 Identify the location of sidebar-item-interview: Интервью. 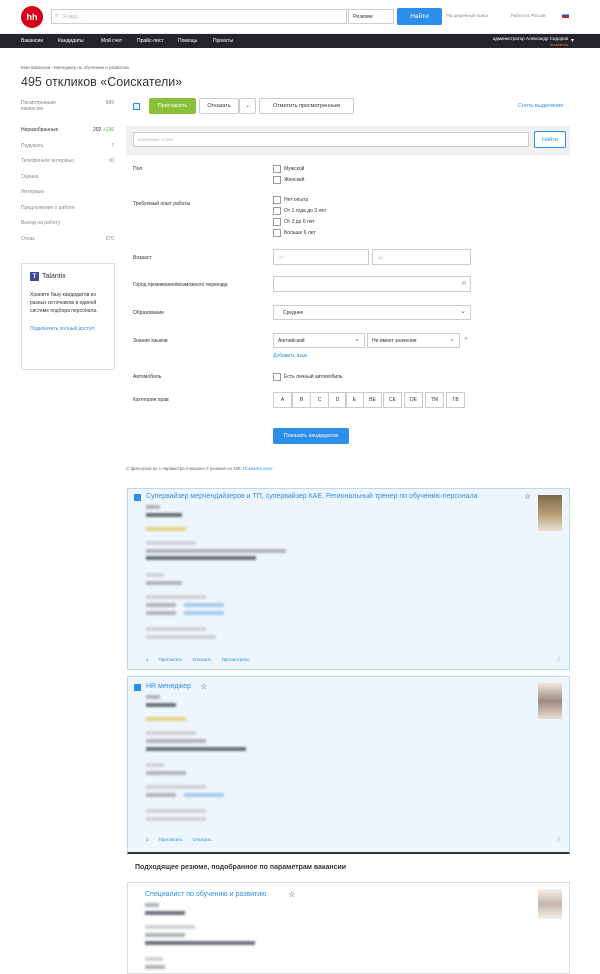
(67, 197).